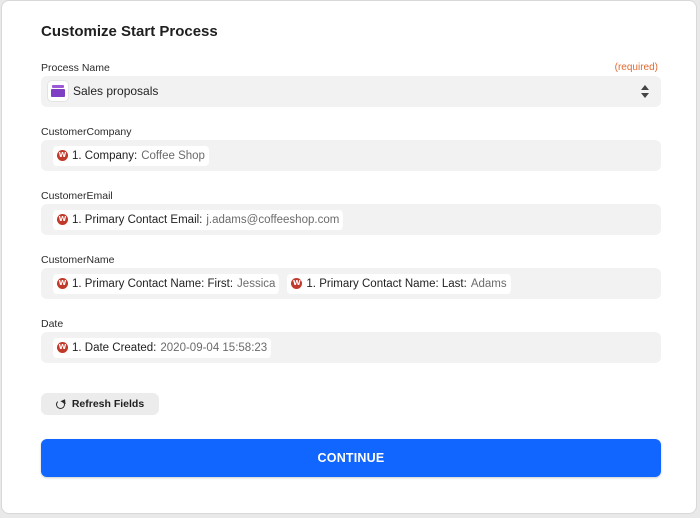 The width and height of the screenshot is (700, 518). Describe the element at coordinates (108, 404) in the screenshot. I see `refresh-fields-label: Refresh Fields` at that location.